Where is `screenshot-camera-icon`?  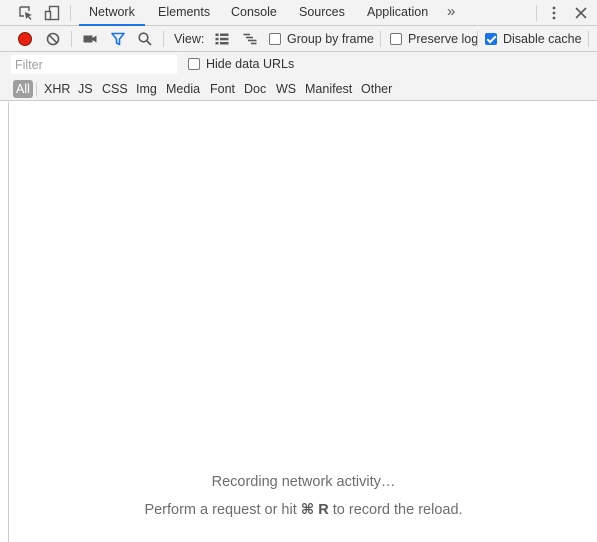 screenshot-camera-icon is located at coordinates (90, 39).